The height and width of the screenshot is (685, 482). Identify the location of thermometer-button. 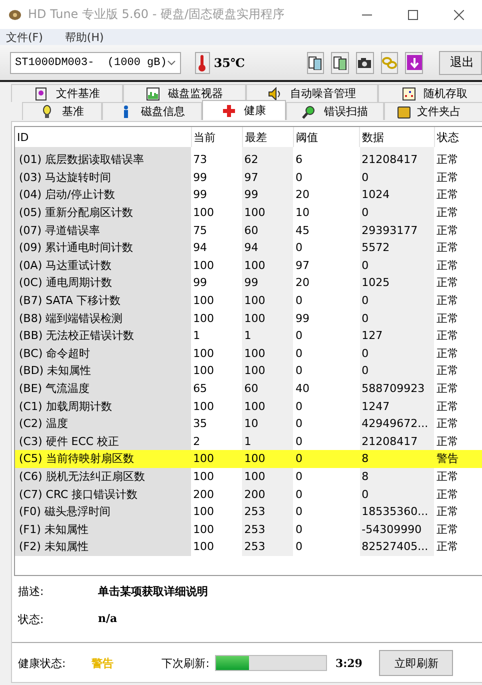
(202, 63).